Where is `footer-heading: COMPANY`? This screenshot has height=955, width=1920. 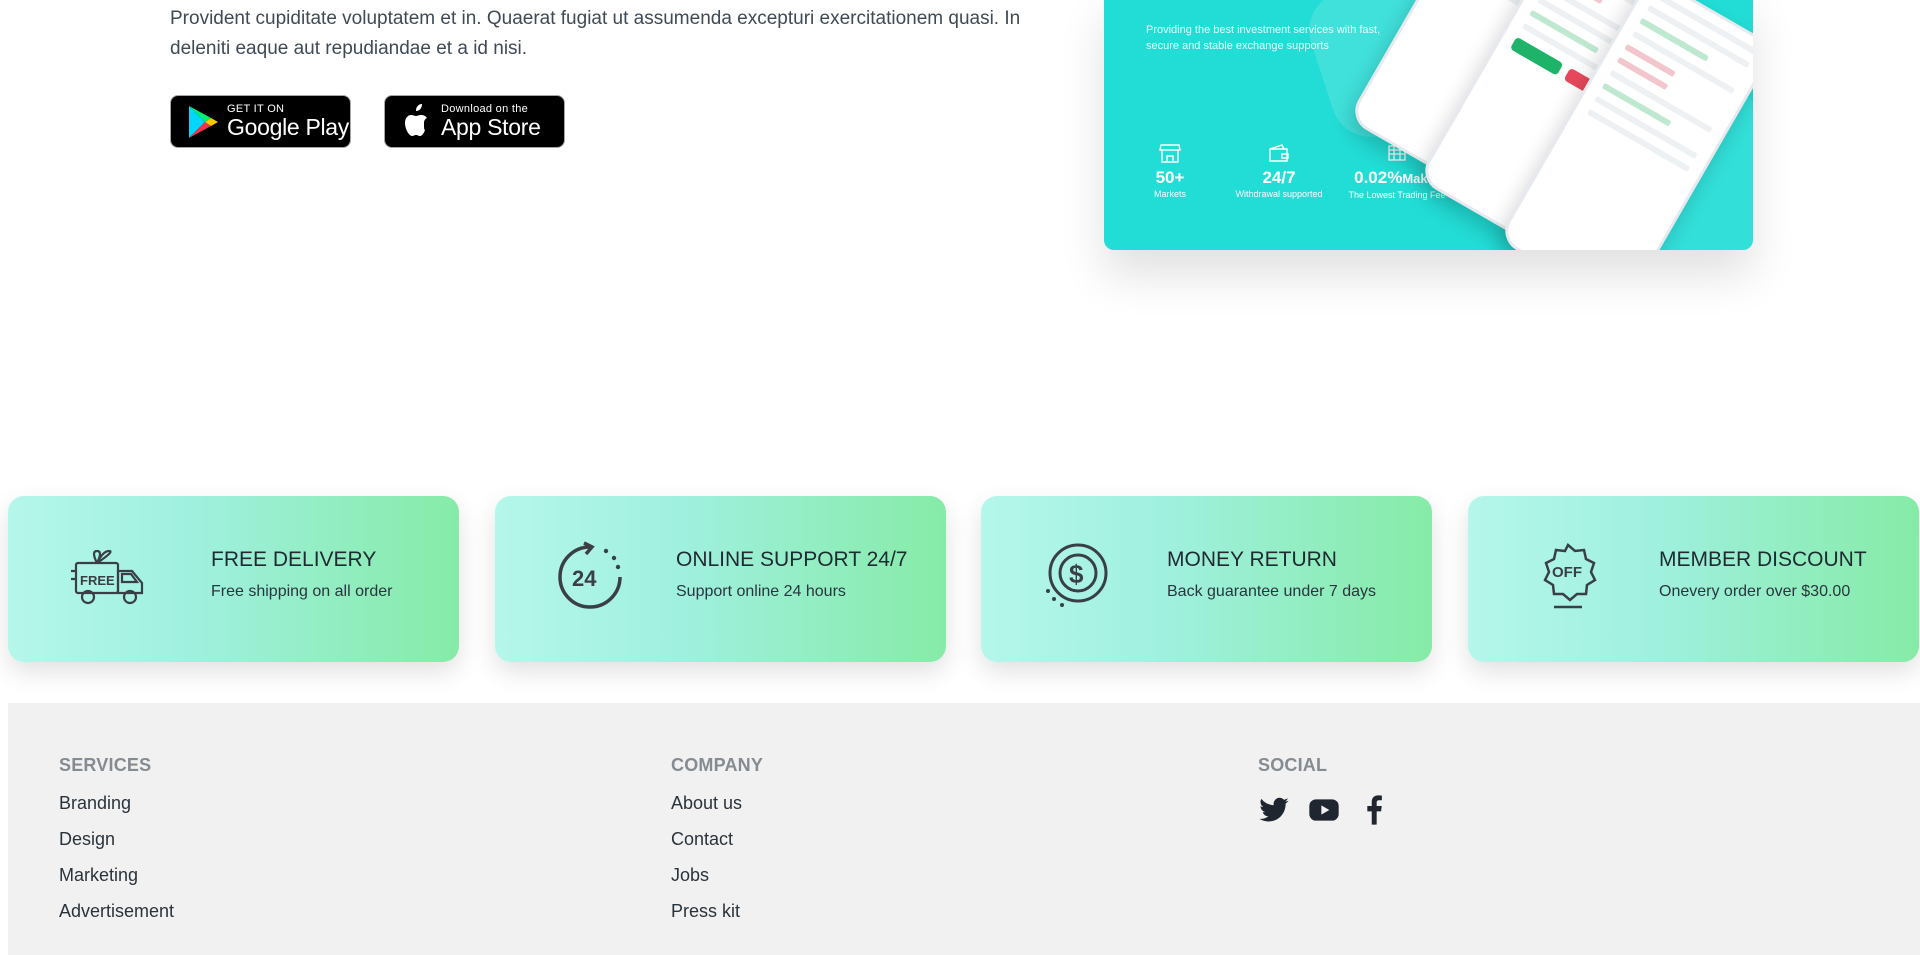
footer-heading: COMPANY is located at coordinates (717, 765).